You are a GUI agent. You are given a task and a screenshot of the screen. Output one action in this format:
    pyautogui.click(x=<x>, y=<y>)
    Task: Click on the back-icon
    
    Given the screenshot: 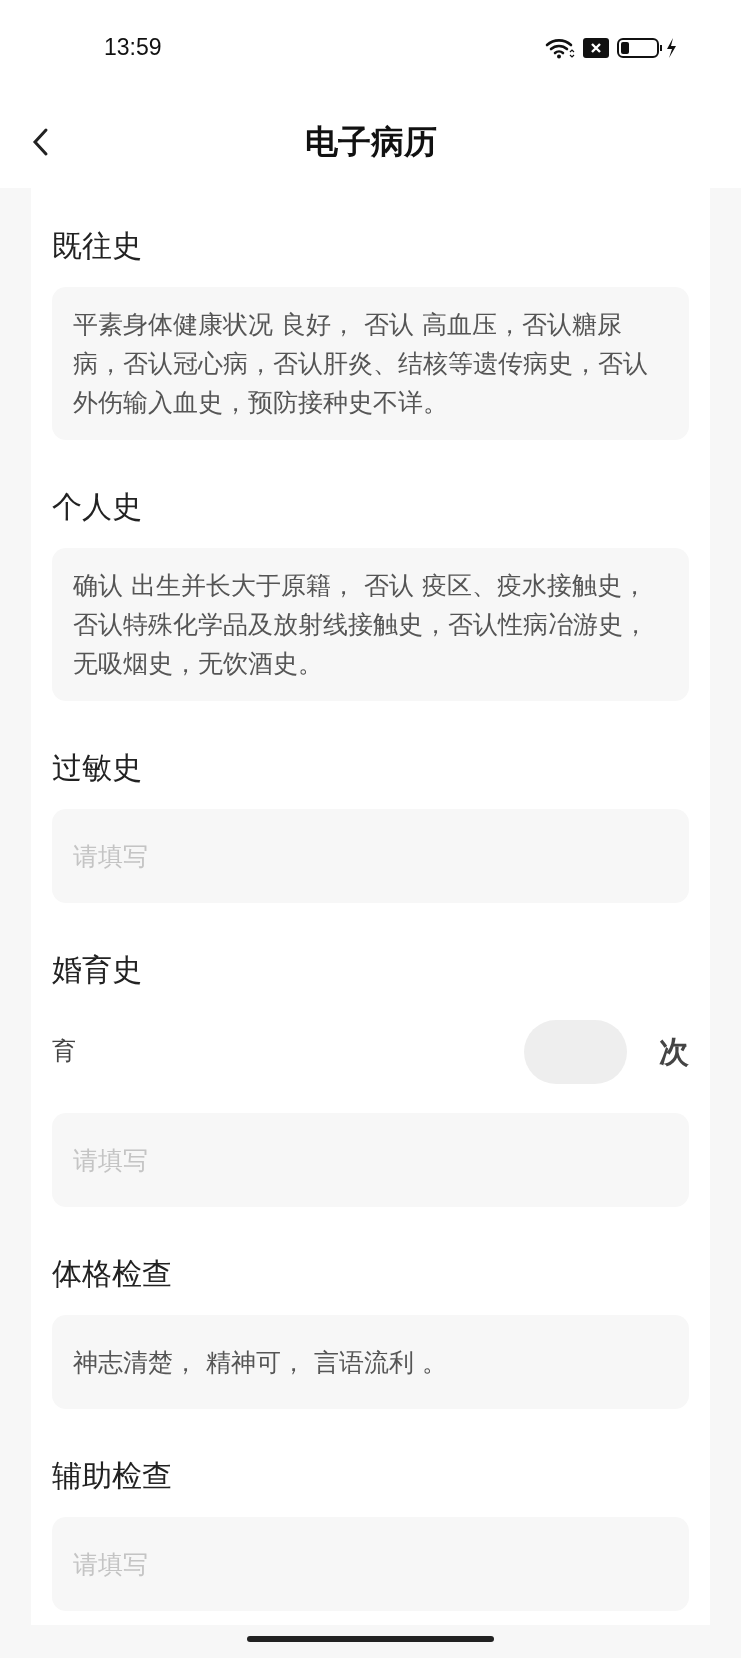 What is the action you would take?
    pyautogui.click(x=40, y=141)
    